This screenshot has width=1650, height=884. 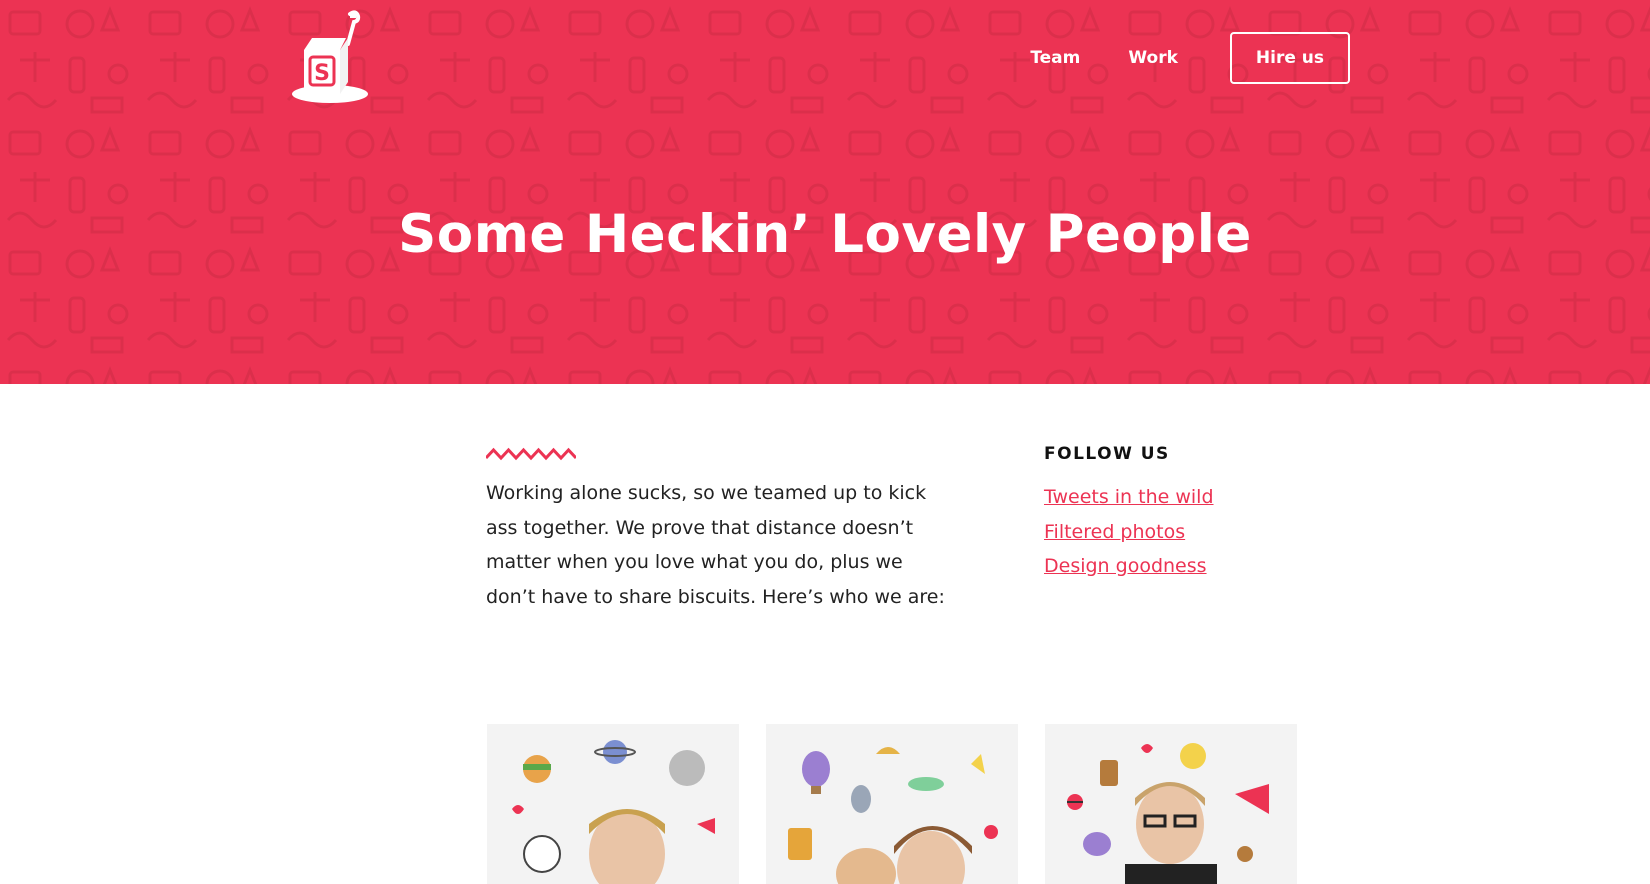 What do you see at coordinates (1129, 497) in the screenshot?
I see `tweets-link: Tweets in the wild` at bounding box center [1129, 497].